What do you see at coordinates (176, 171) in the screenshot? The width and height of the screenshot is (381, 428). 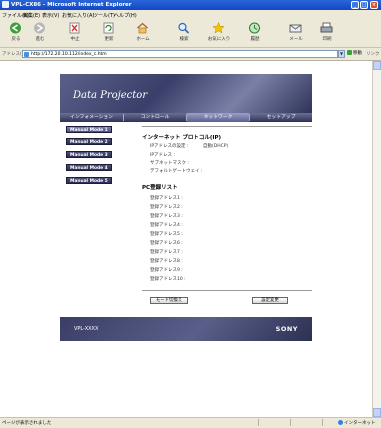 I see `default-gateway-label: デフォルトゲートウェイ :` at bounding box center [176, 171].